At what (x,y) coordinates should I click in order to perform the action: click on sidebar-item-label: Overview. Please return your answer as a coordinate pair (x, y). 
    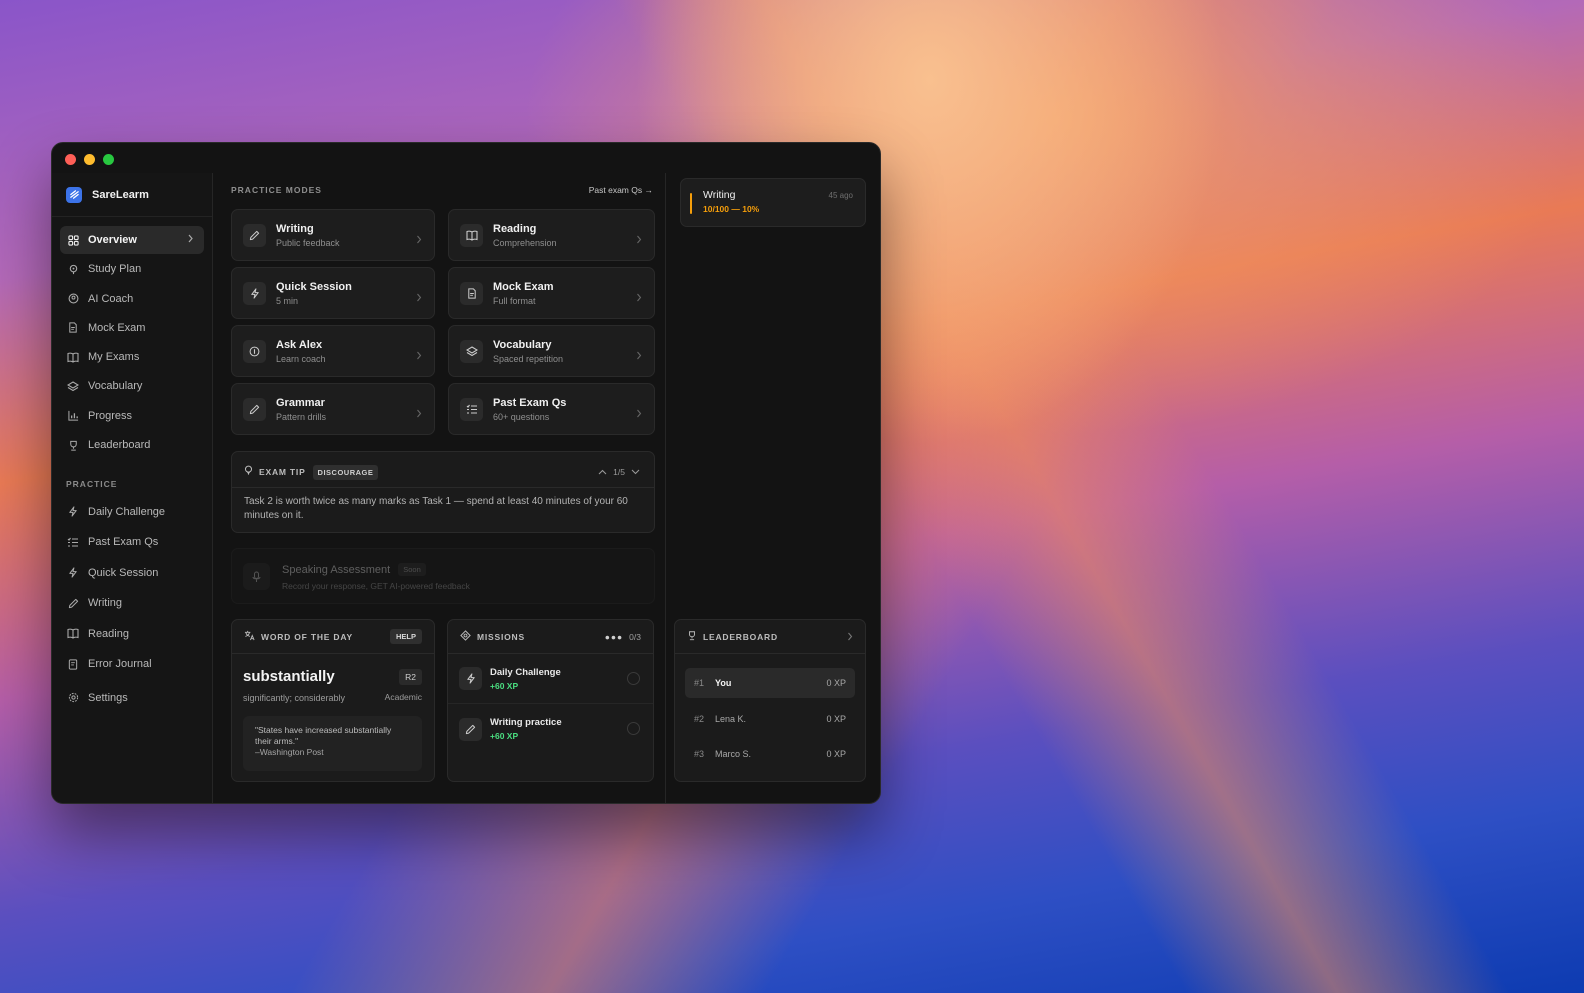
    Looking at the image, I should click on (112, 240).